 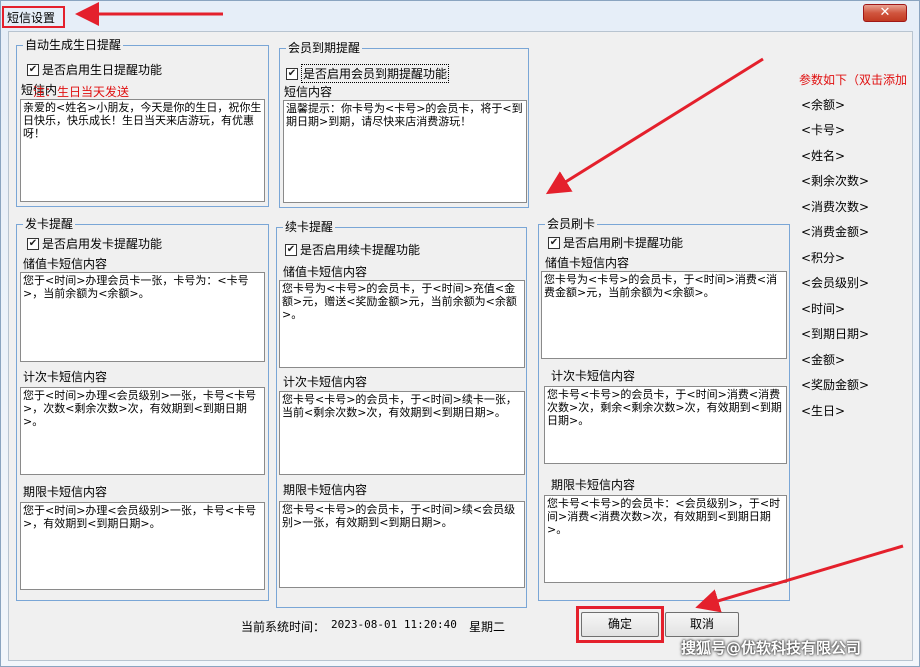 What do you see at coordinates (102, 70) in the screenshot?
I see `birthday-enable-label: 是否启用生日提醒功能` at bounding box center [102, 70].